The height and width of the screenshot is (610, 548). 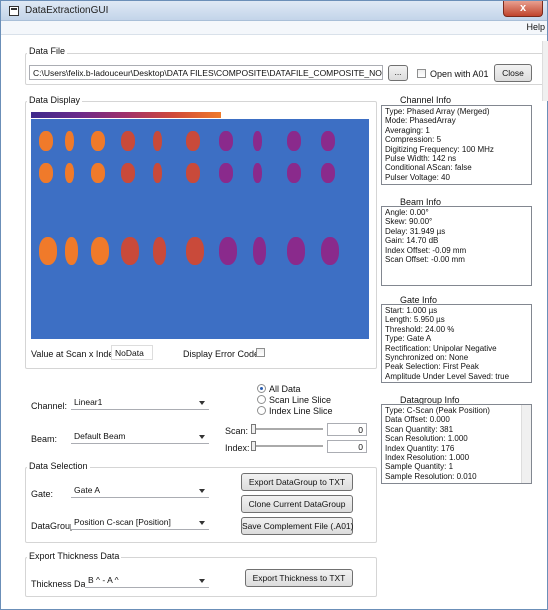 I want to click on scan-line-slice-radio, so click(x=261, y=399).